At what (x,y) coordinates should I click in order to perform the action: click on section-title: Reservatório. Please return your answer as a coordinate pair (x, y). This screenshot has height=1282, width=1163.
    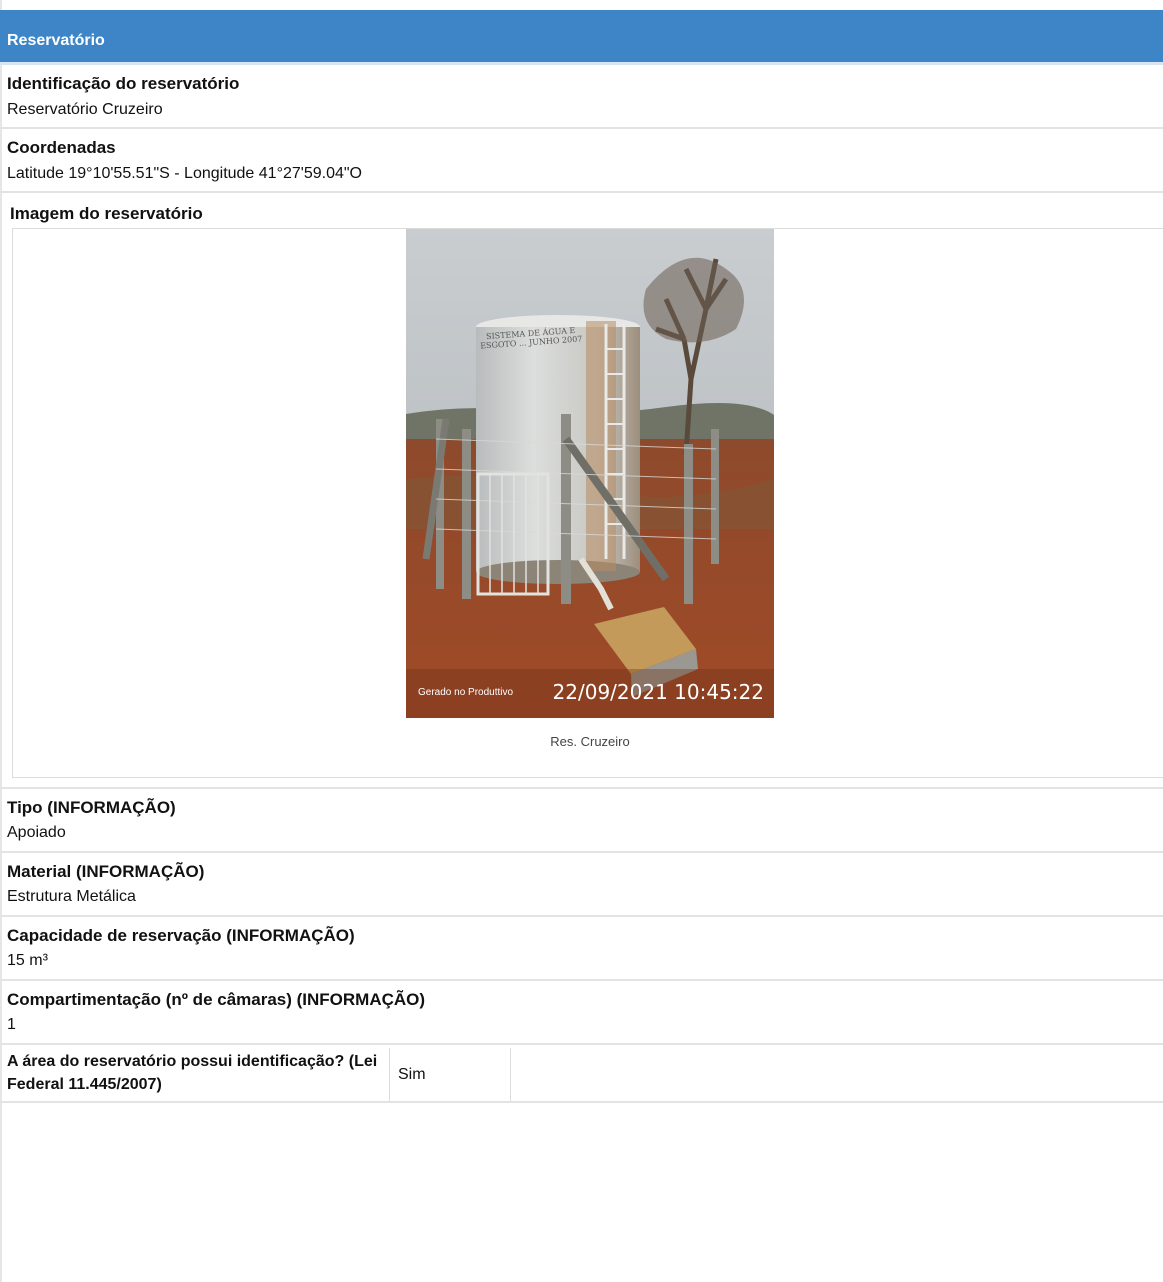
    Looking at the image, I should click on (56, 40).